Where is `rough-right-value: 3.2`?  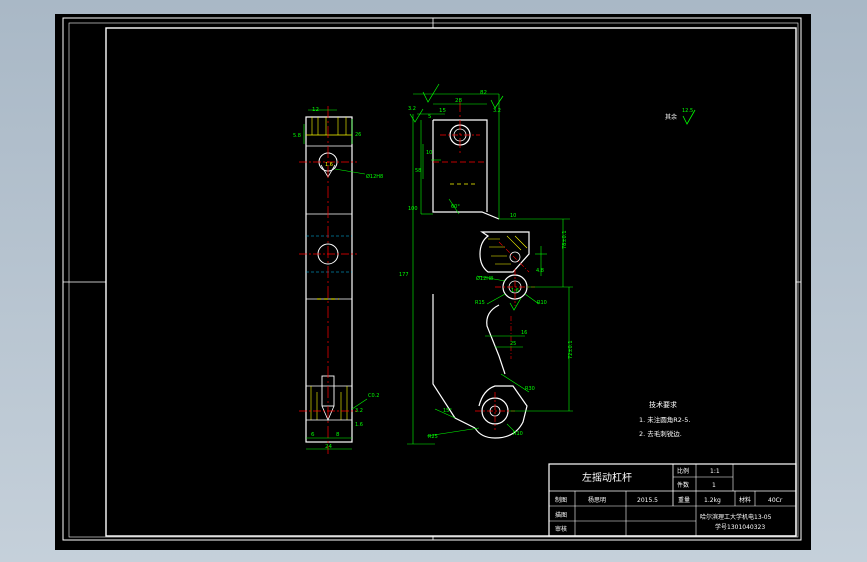 rough-right-value: 3.2 is located at coordinates (497, 111).